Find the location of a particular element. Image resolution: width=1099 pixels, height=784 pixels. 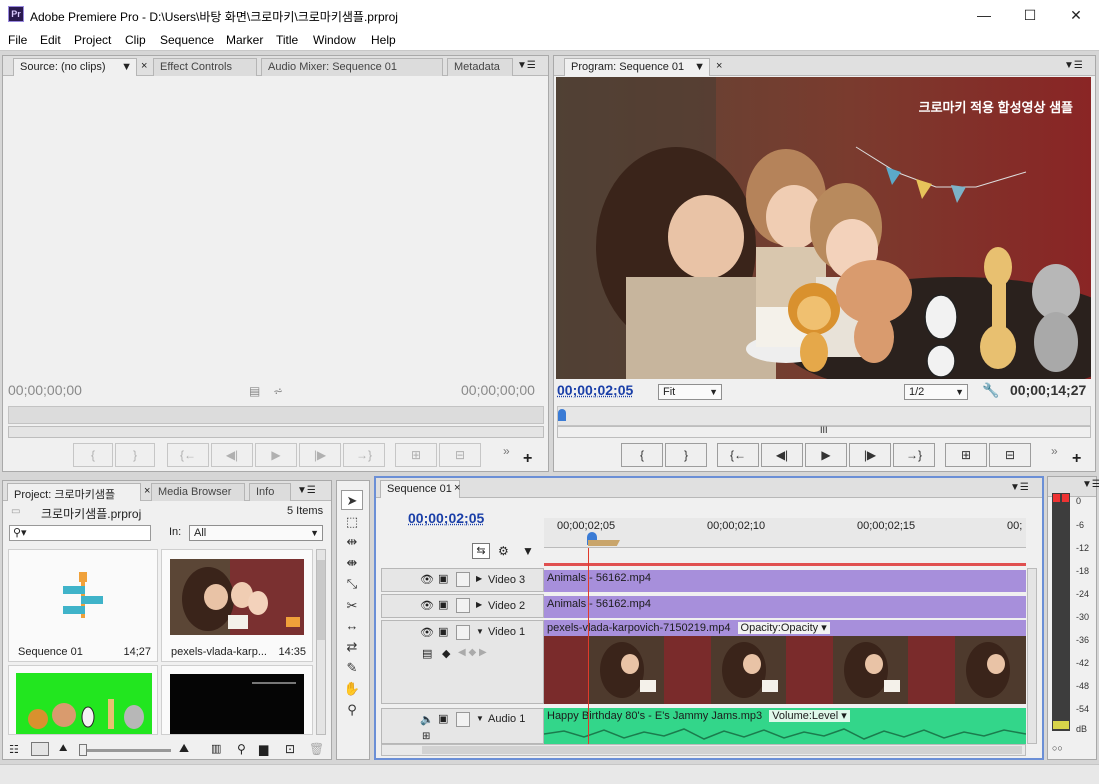

set-encore-marker-icon: ⚙ is located at coordinates (503, 551).